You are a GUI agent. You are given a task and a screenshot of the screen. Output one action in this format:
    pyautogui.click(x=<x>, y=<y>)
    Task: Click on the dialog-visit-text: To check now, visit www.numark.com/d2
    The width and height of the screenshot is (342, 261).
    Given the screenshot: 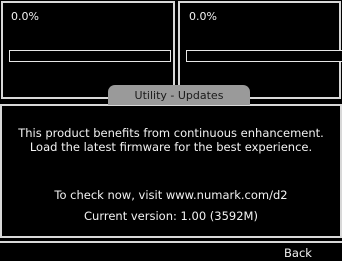 What is the action you would take?
    pyautogui.click(x=171, y=195)
    